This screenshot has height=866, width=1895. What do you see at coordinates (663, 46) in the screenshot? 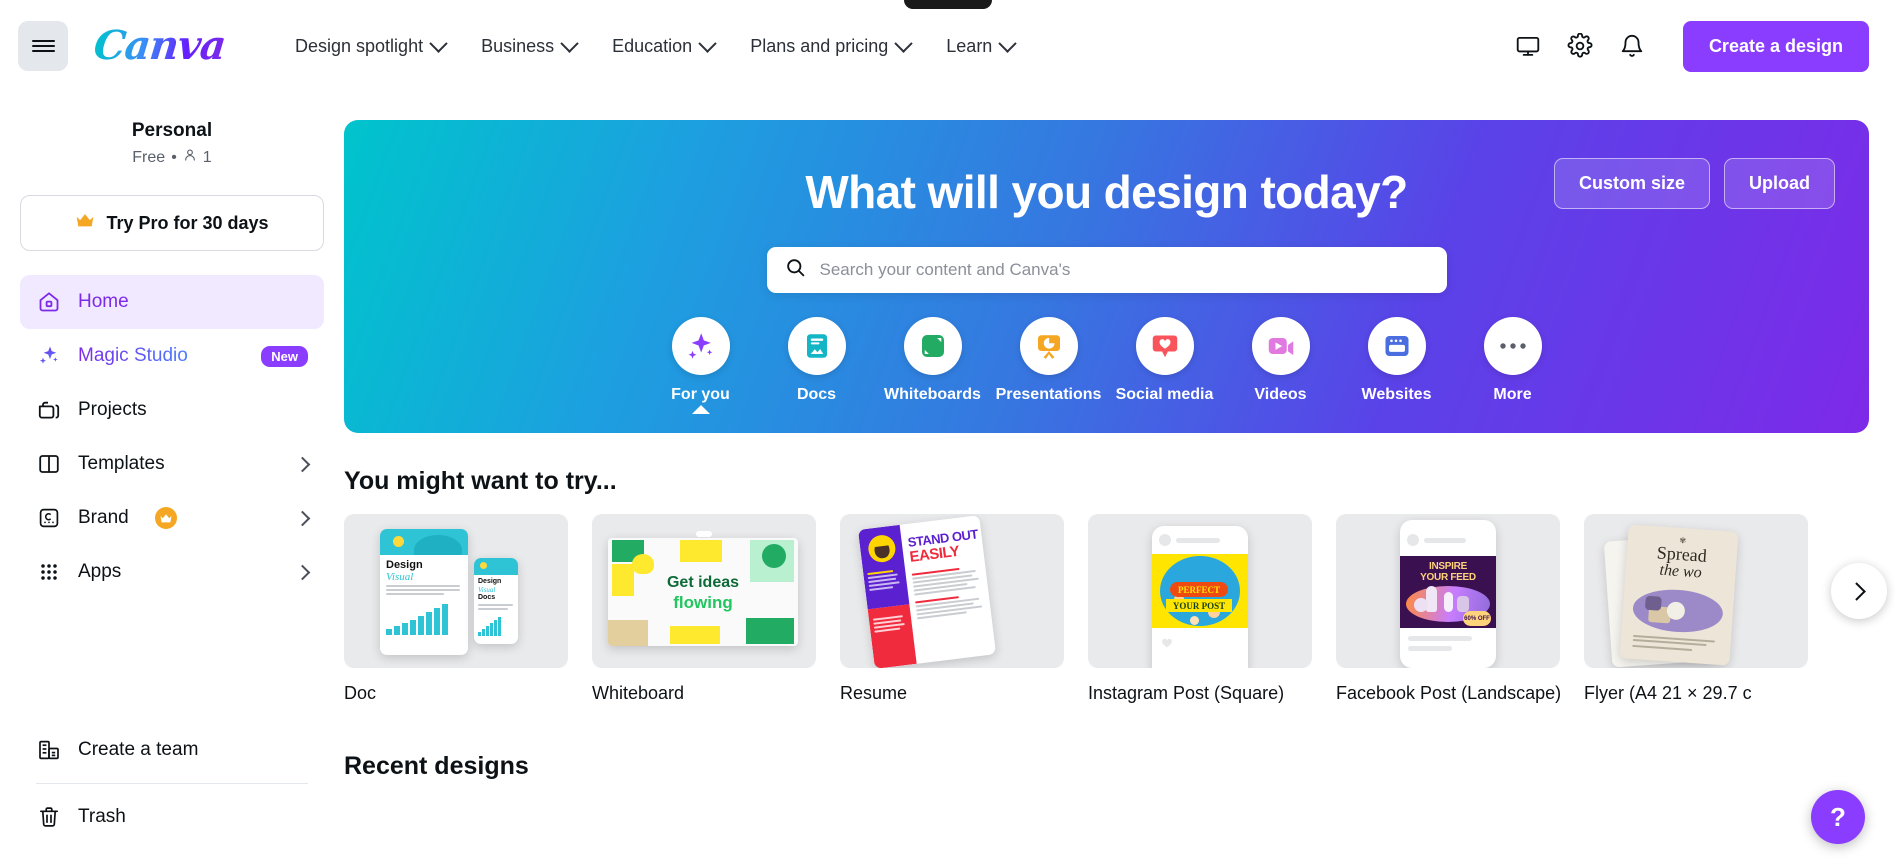
I see `nav-item-education: Education` at bounding box center [663, 46].